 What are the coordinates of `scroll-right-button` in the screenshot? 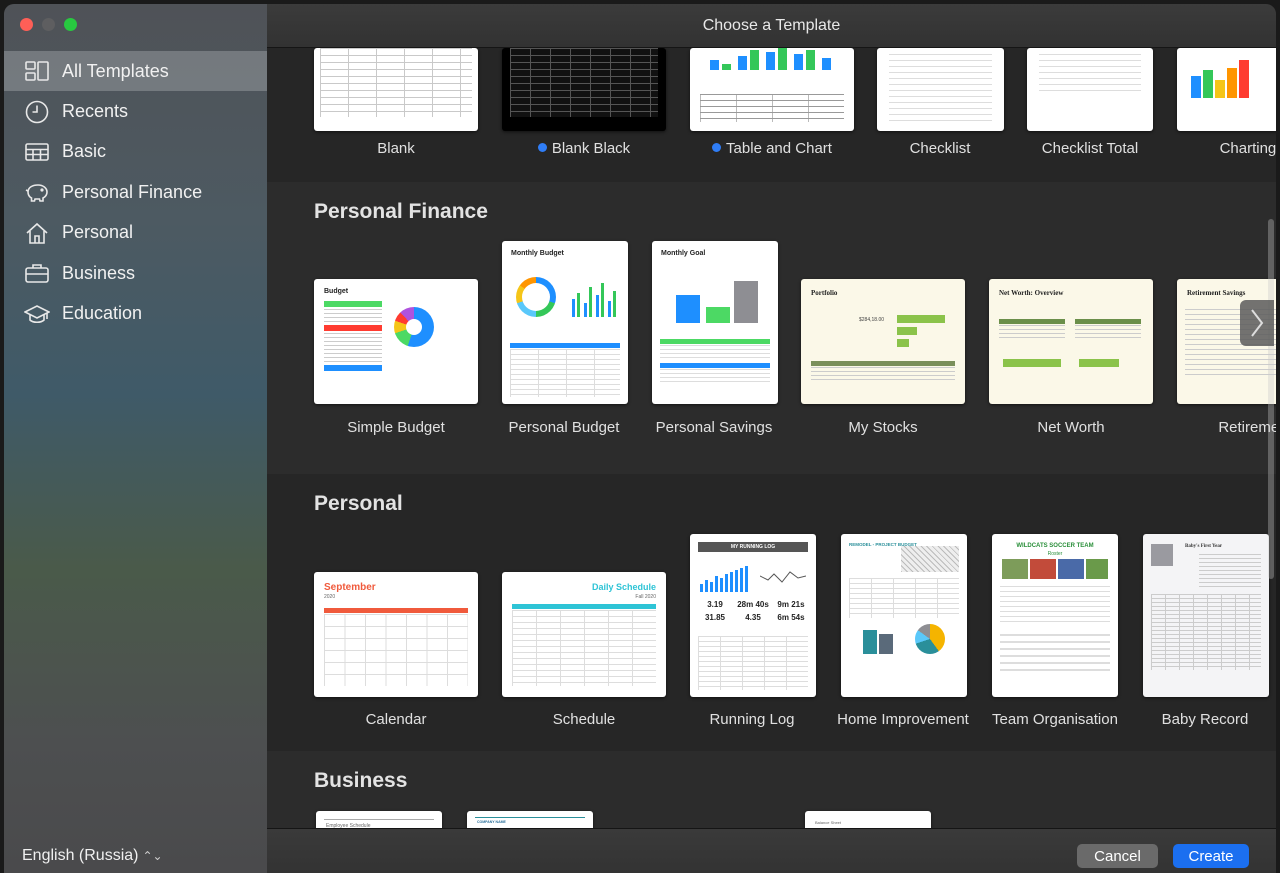 It's located at (1257, 323).